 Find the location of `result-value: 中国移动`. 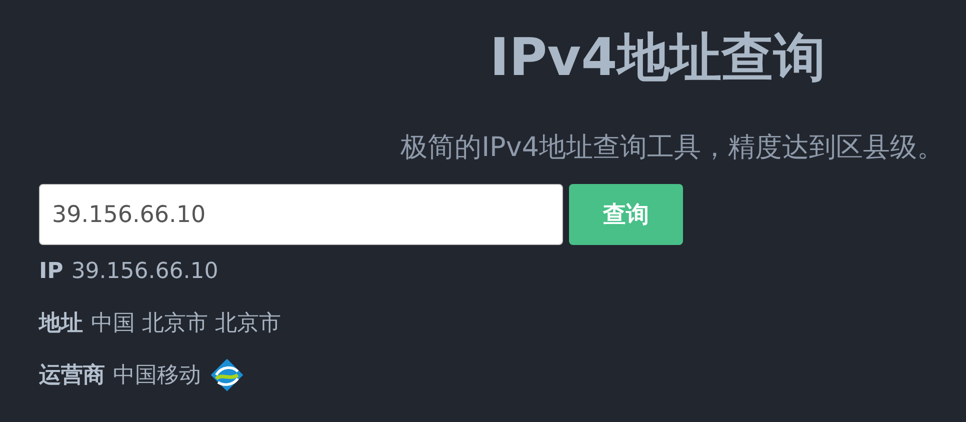

result-value: 中国移动 is located at coordinates (157, 376).